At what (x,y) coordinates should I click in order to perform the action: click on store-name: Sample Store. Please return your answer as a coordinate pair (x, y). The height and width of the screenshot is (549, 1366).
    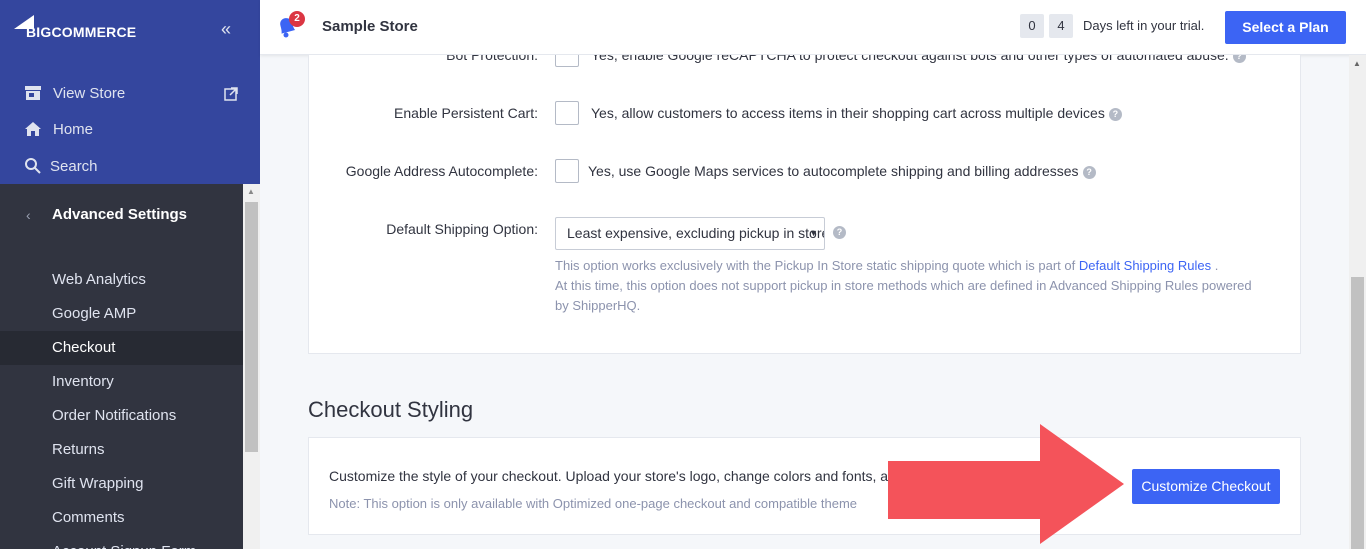
    Looking at the image, I should click on (370, 26).